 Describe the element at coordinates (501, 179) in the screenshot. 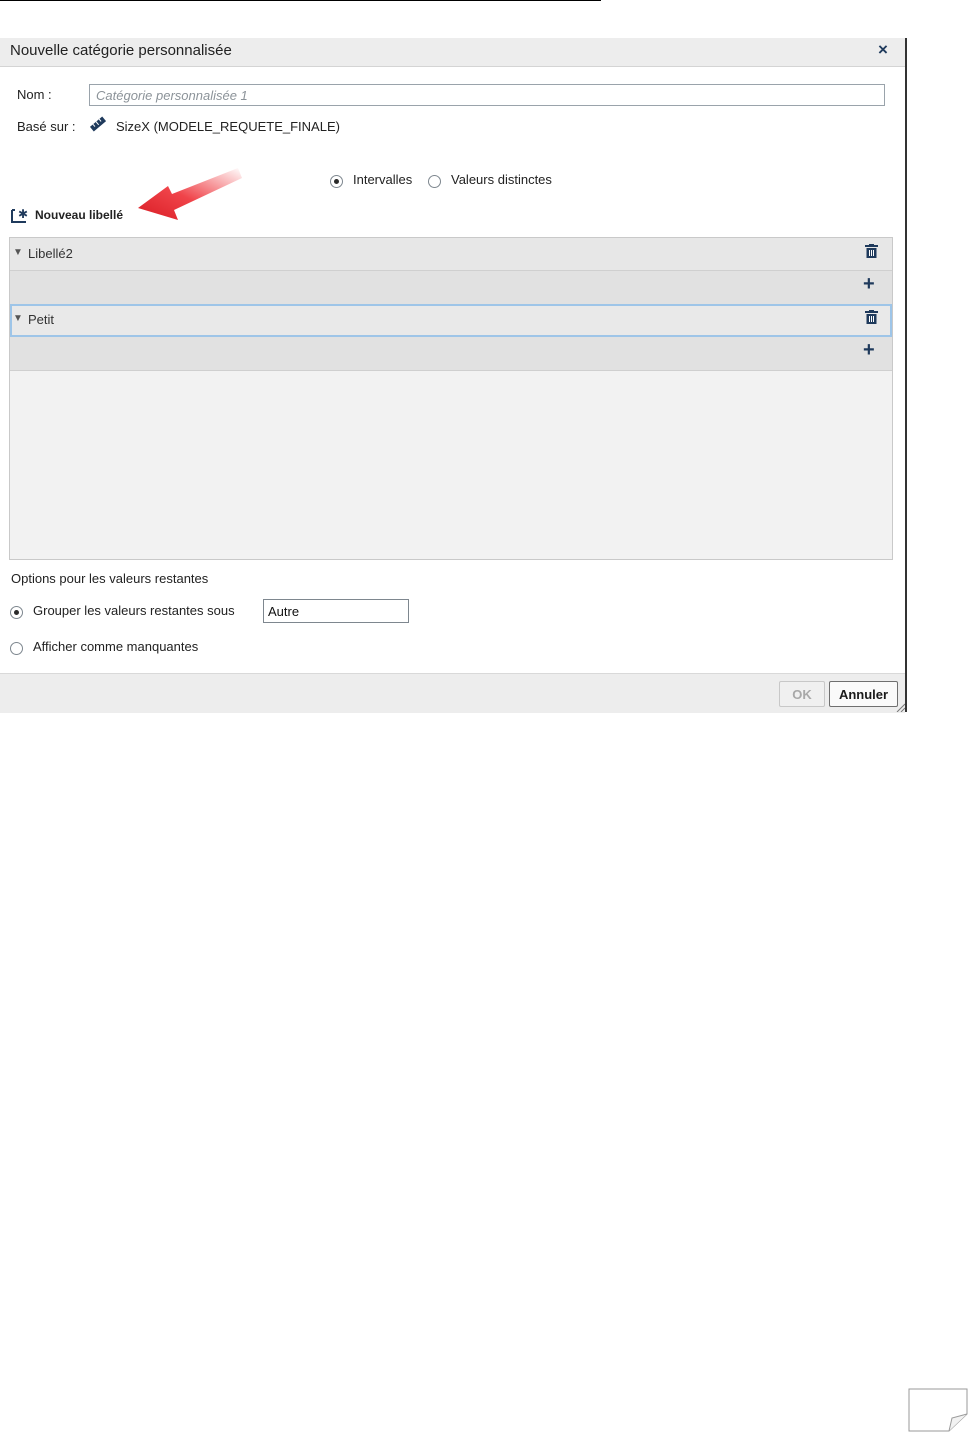

I see `distinct-values-label: Valeurs distinctes` at that location.